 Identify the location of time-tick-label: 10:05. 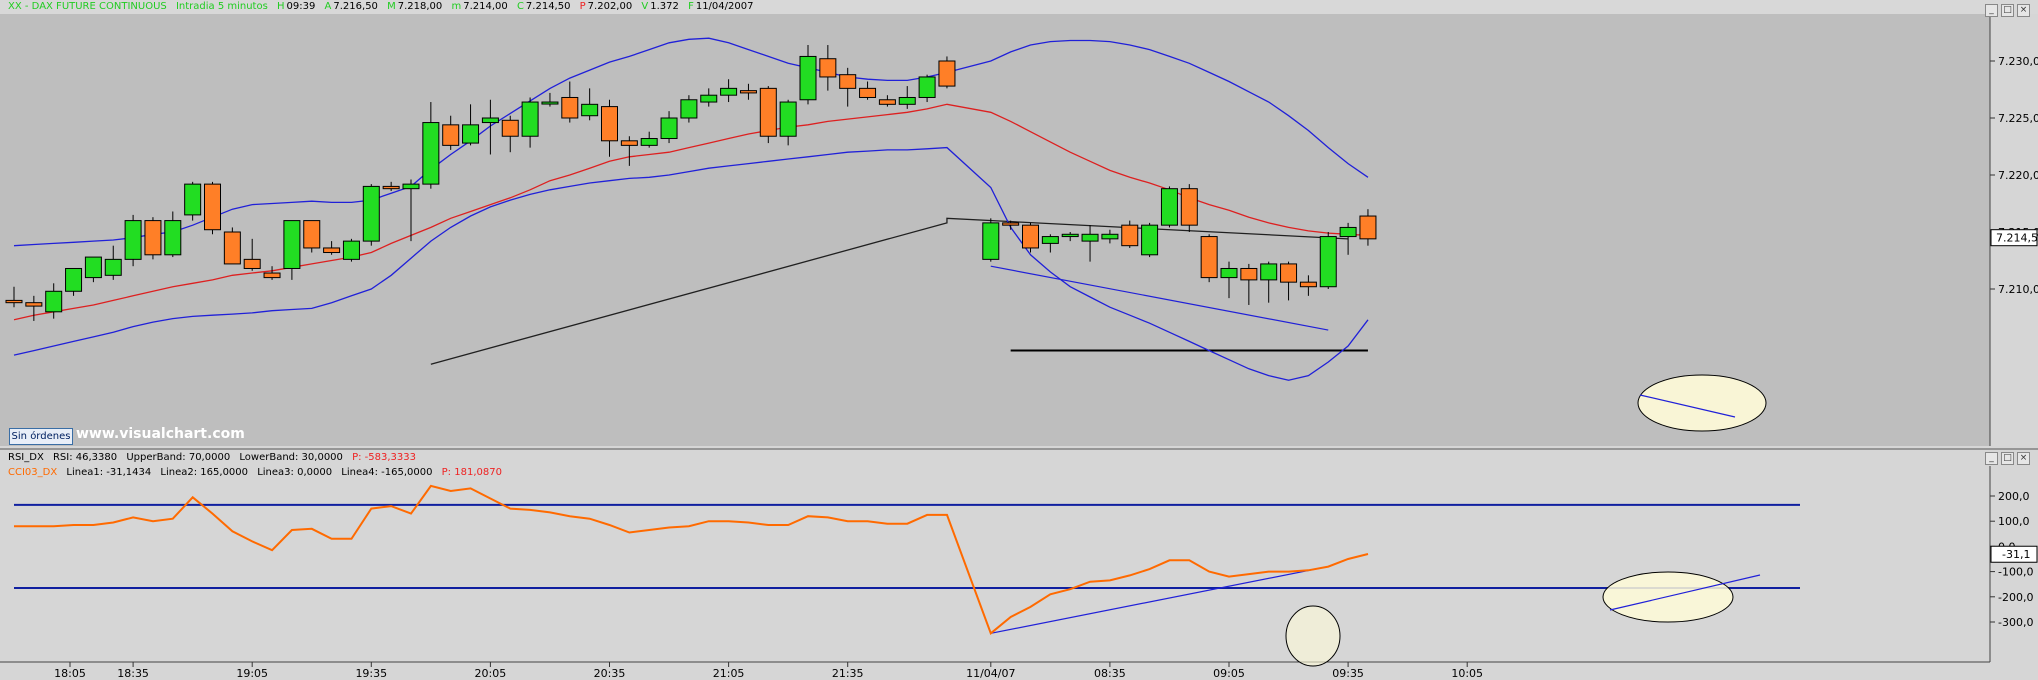
(1467, 673).